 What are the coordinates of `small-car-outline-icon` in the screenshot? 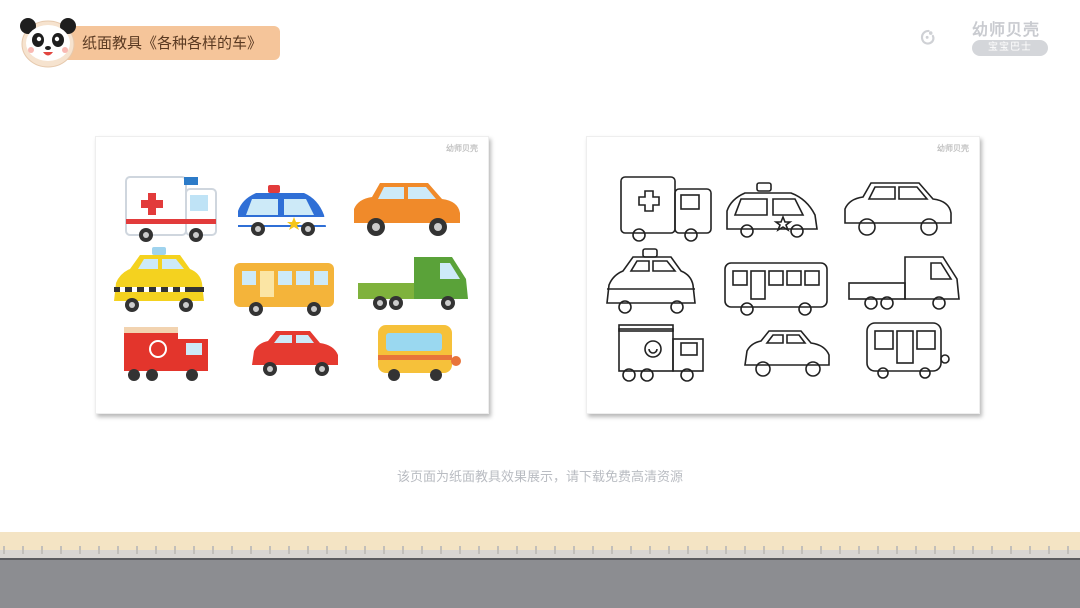 It's located at (787, 353).